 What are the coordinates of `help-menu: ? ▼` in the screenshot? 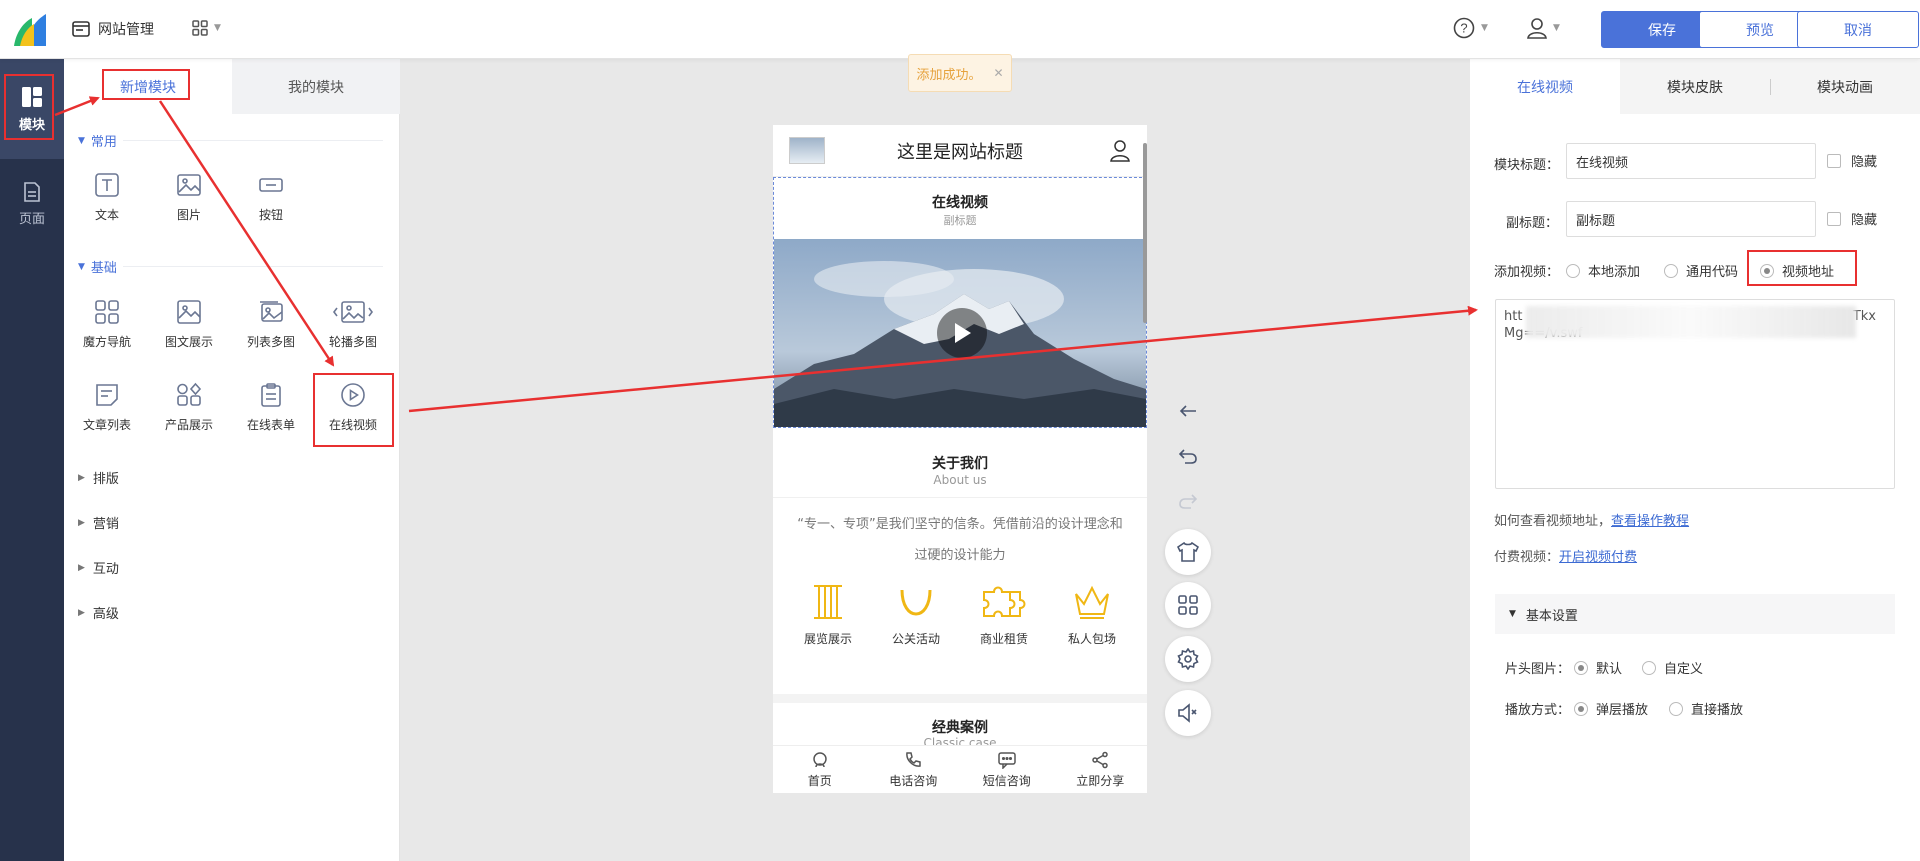 It's located at (1470, 28).